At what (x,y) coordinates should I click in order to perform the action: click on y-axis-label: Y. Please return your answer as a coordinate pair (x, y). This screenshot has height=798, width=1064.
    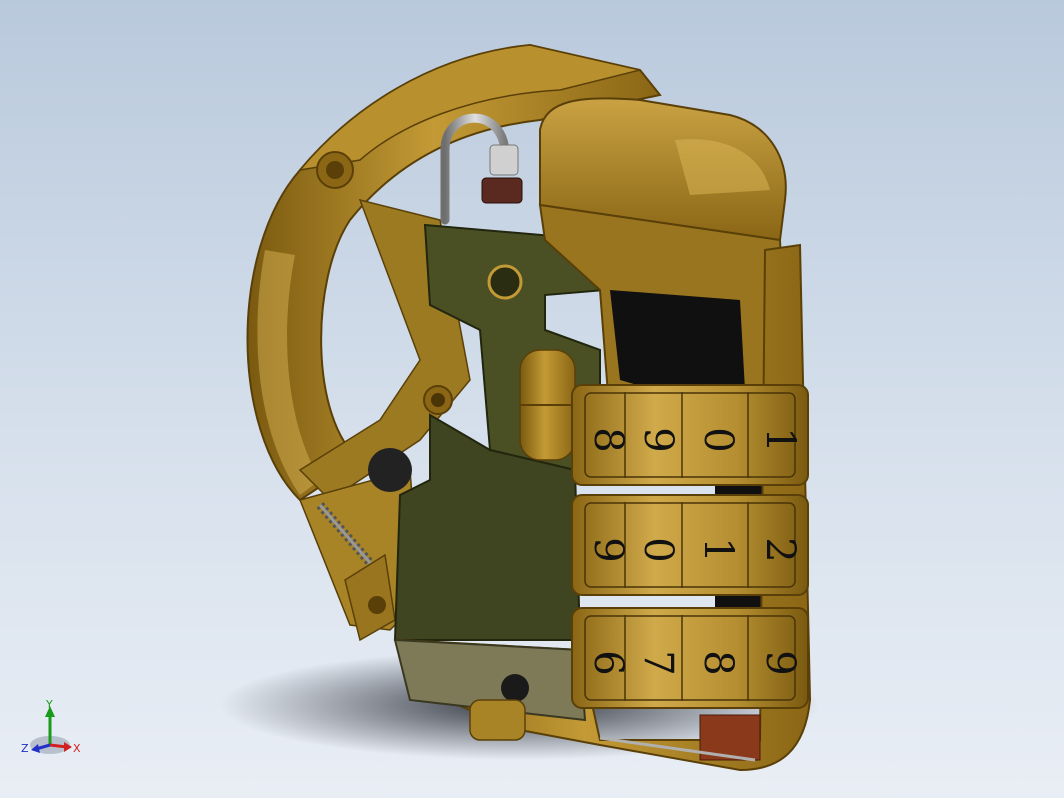
    Looking at the image, I should click on (49, 704).